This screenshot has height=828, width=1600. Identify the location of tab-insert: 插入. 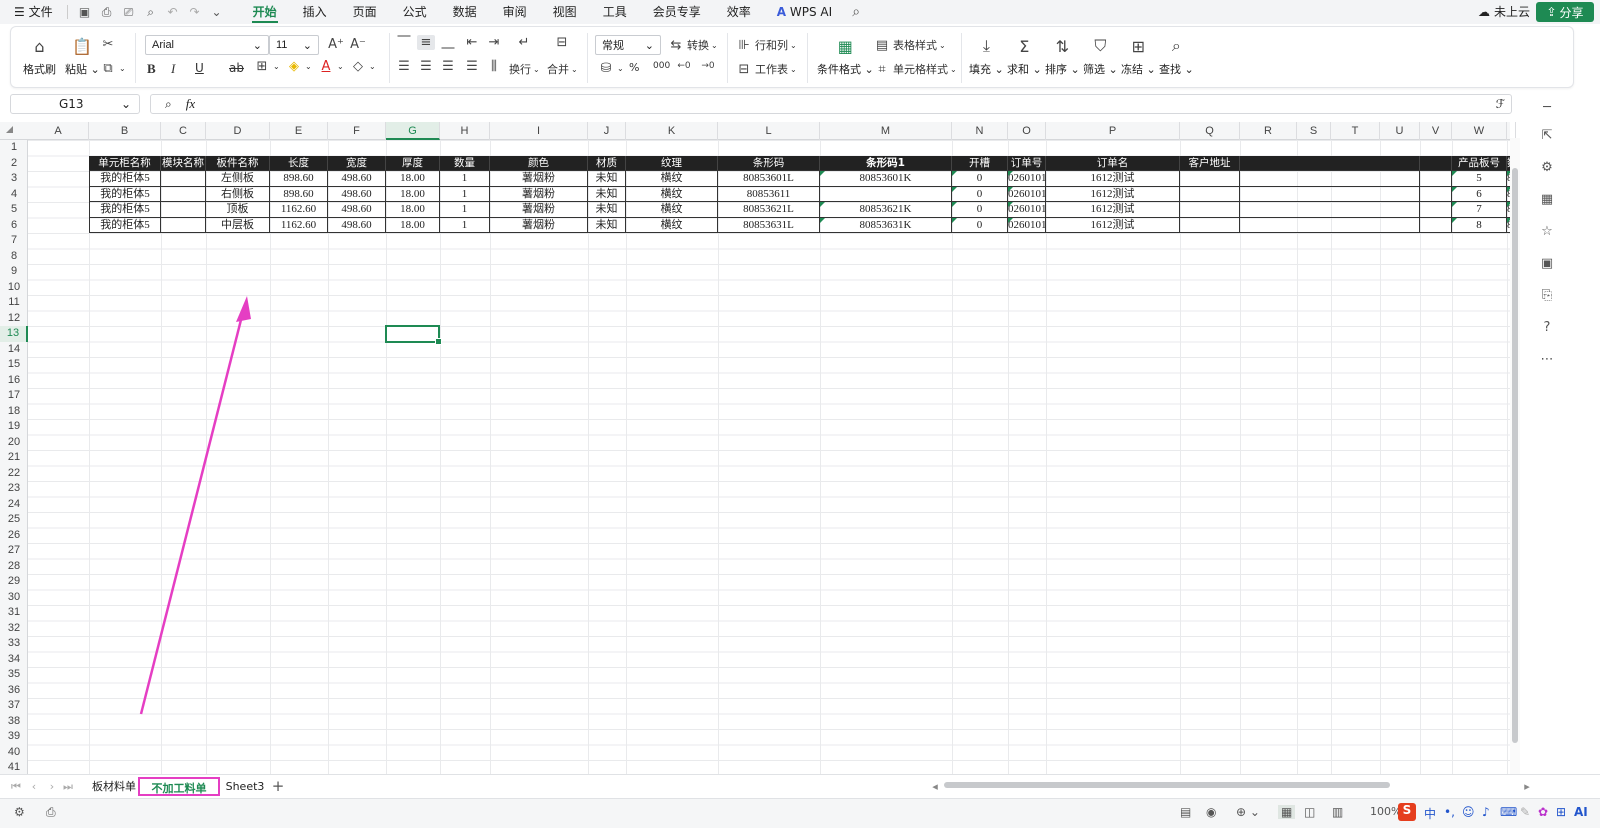
(315, 12).